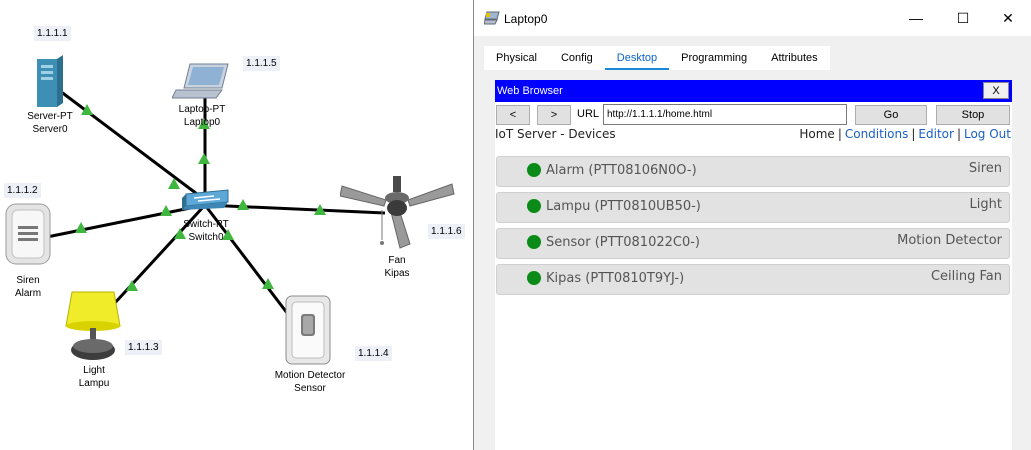 This screenshot has height=450, width=1031. Describe the element at coordinates (94, 370) in the screenshot. I see `light-type: Light` at that location.